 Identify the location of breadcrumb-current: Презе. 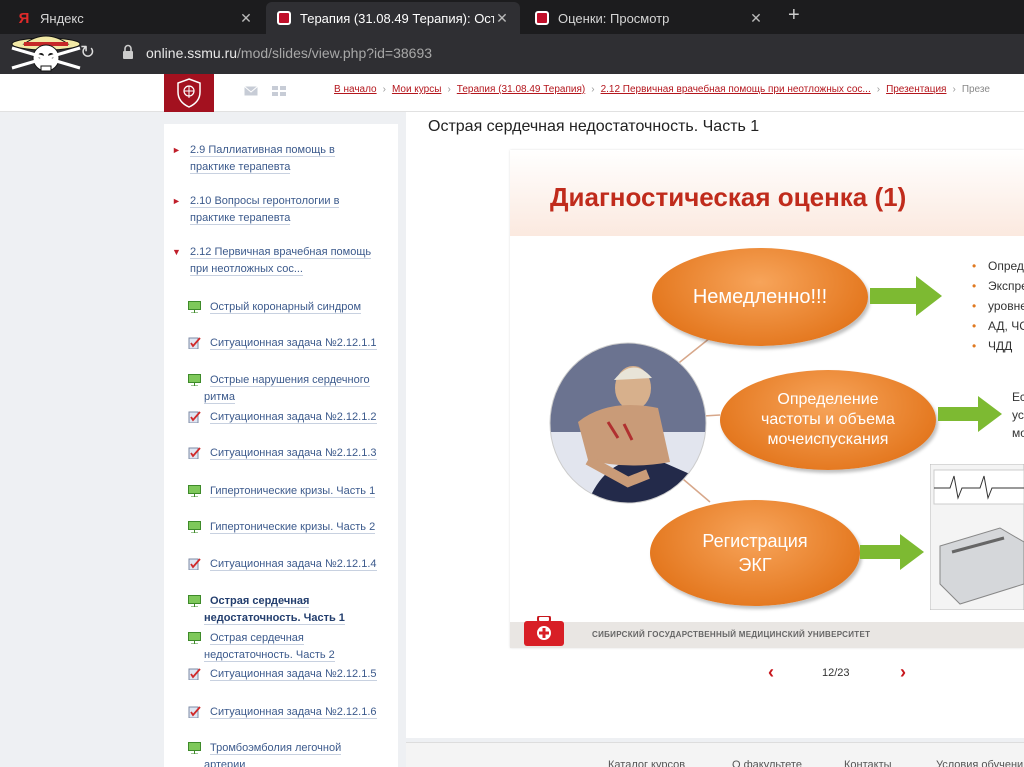
(975, 89).